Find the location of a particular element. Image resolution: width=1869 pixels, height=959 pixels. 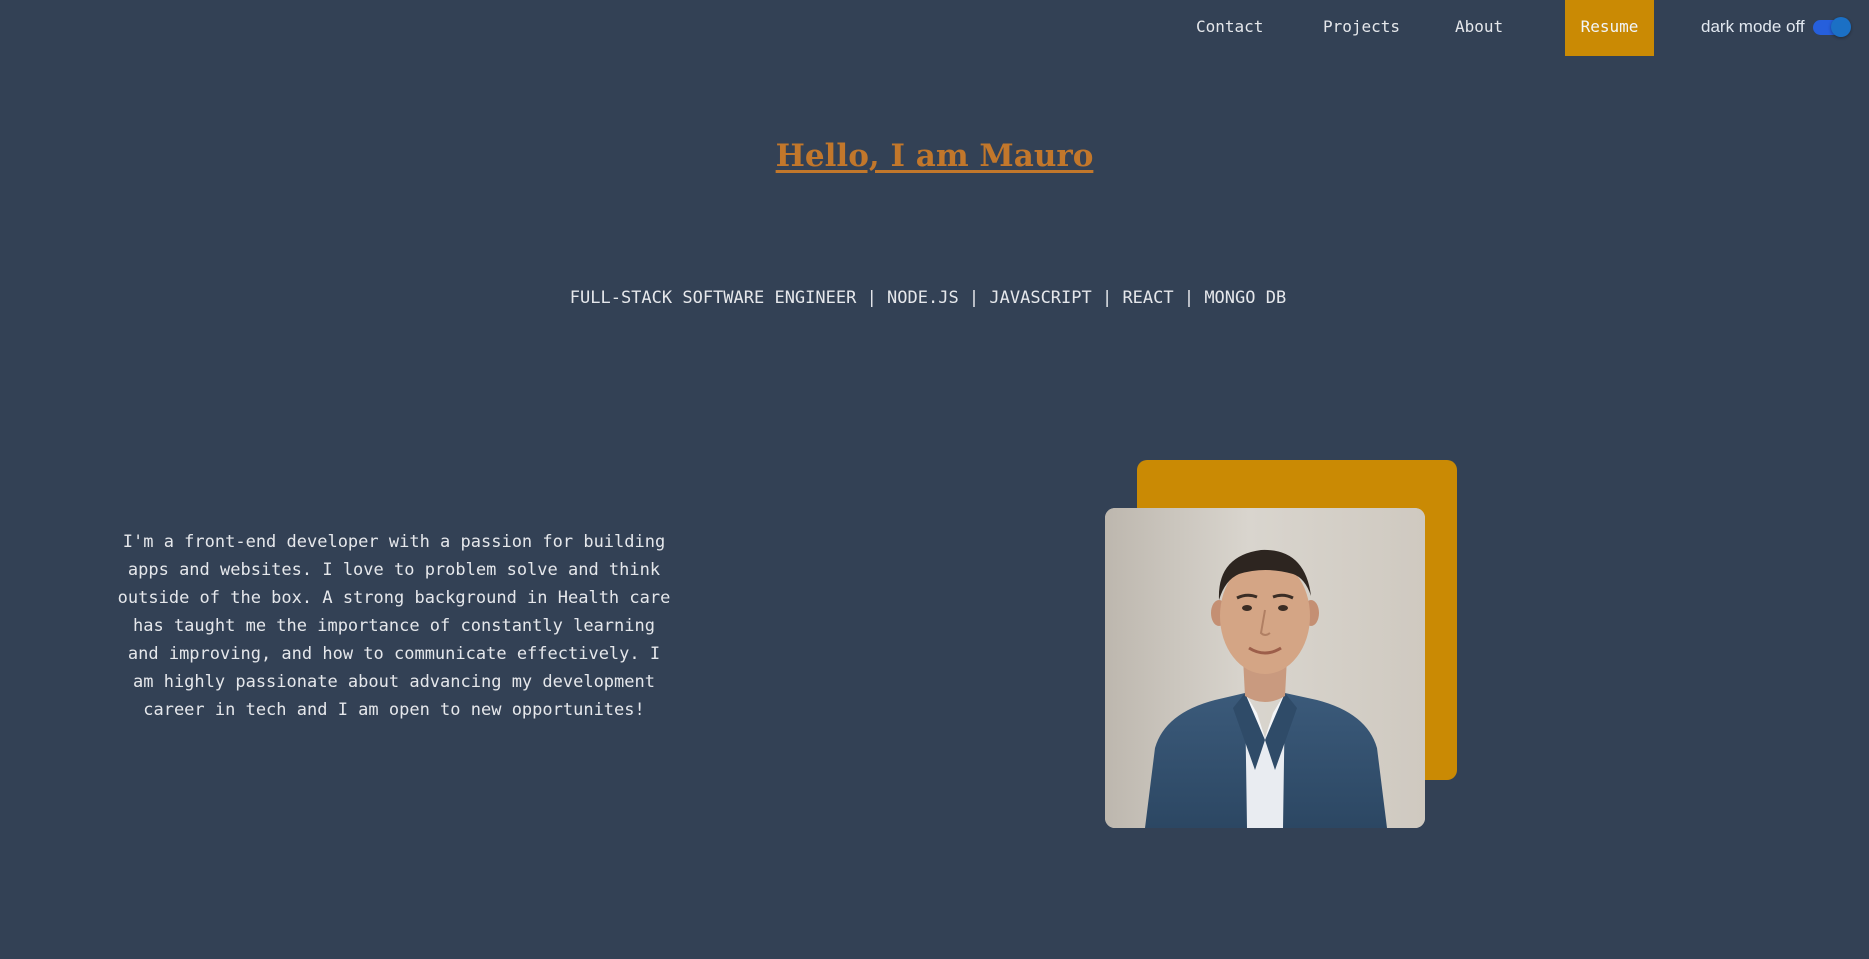

profile-photo is located at coordinates (1265, 668).